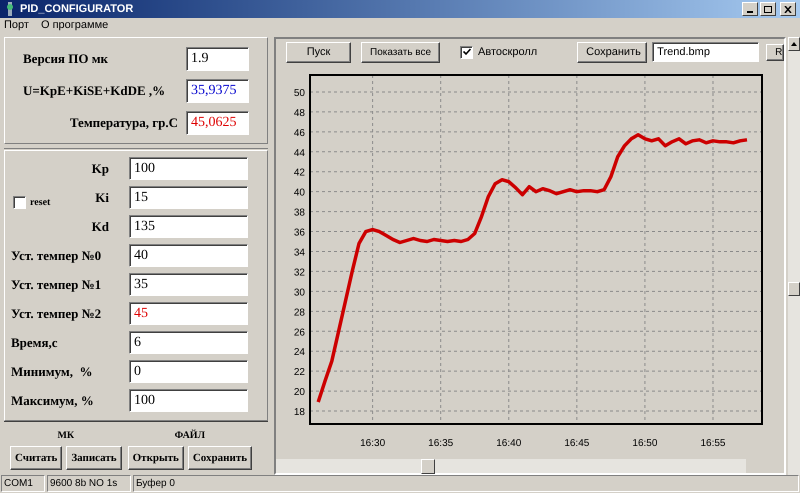  I want to click on field-label: Уст. темпер №2, so click(56, 313).